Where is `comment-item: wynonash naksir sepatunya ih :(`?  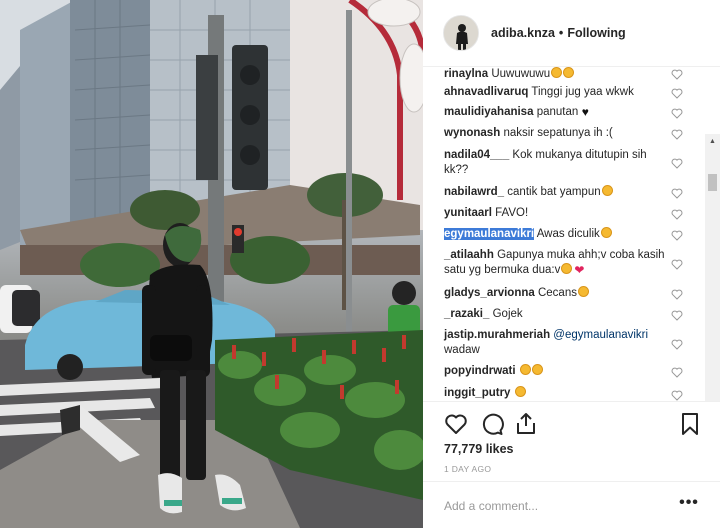 comment-item: wynonash naksir sepatunya ih :( is located at coordinates (559, 133).